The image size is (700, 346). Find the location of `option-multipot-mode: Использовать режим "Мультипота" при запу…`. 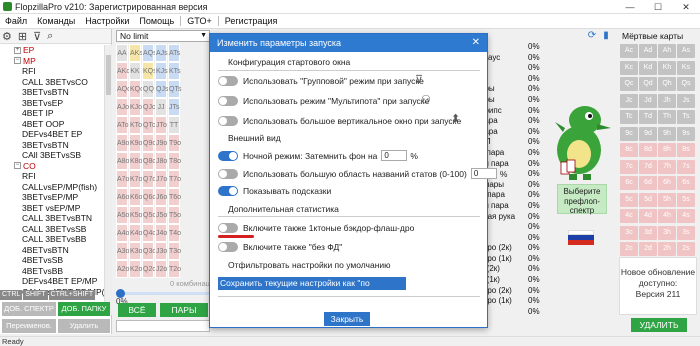

option-multipot-mode: Использовать режим "Мультипота" при запу… is located at coordinates (323, 101).